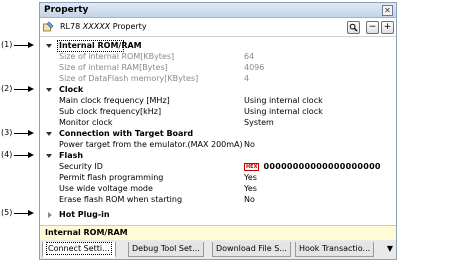 The height and width of the screenshot is (263, 474). Describe the element at coordinates (114, 100) in the screenshot. I see `property-name: Main clock frequency [MHz]` at that location.